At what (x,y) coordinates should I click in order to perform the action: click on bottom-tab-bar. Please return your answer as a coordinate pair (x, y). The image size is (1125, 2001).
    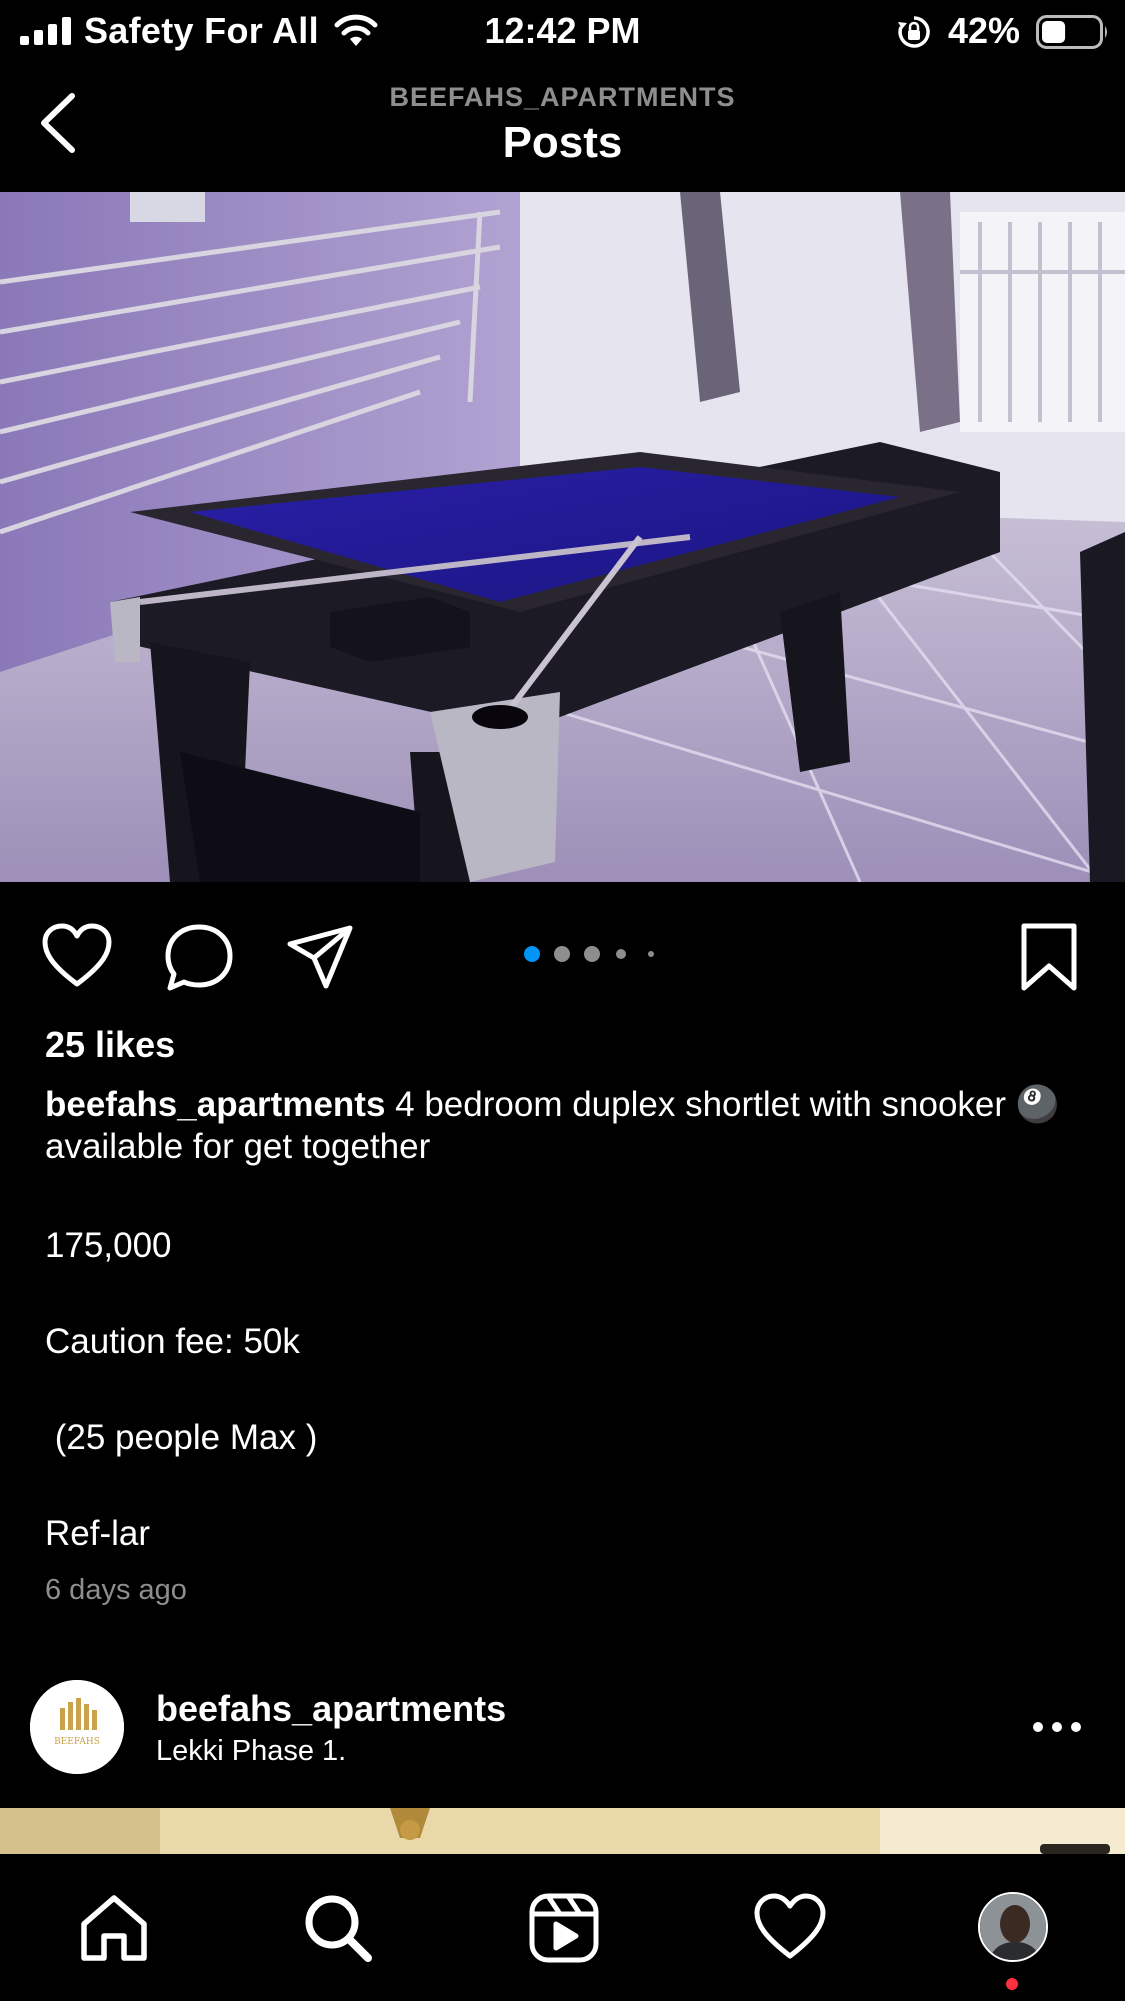
    Looking at the image, I should click on (562, 1927).